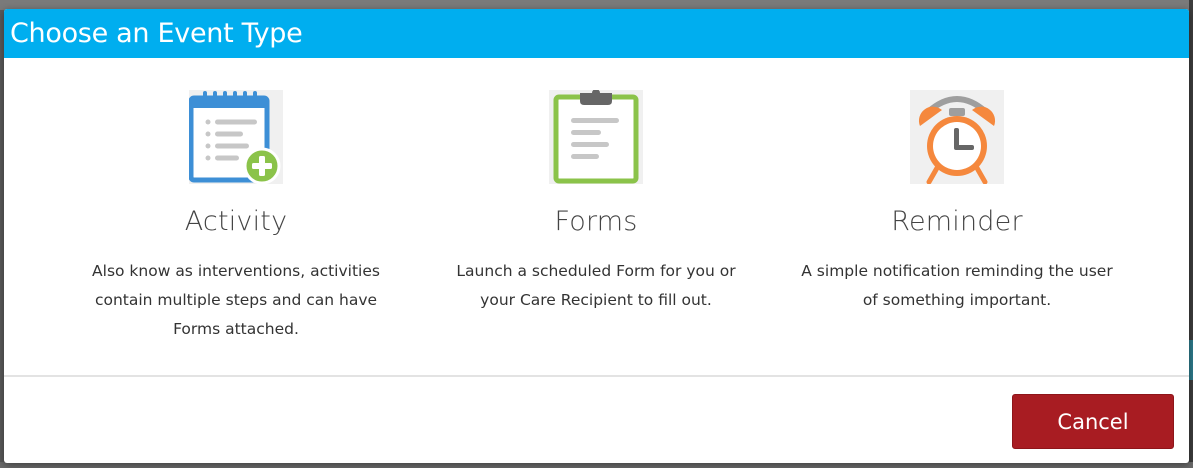 The height and width of the screenshot is (468, 1193). I want to click on background-accent, so click(1191, 360).